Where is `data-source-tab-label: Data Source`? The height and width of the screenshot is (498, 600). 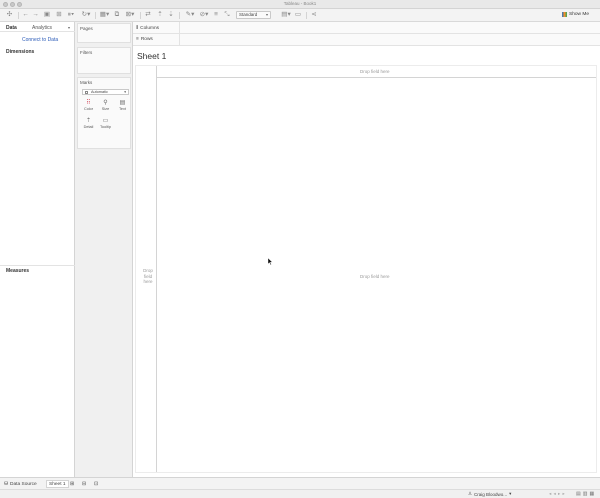 data-source-tab-label: Data Source is located at coordinates (23, 484).